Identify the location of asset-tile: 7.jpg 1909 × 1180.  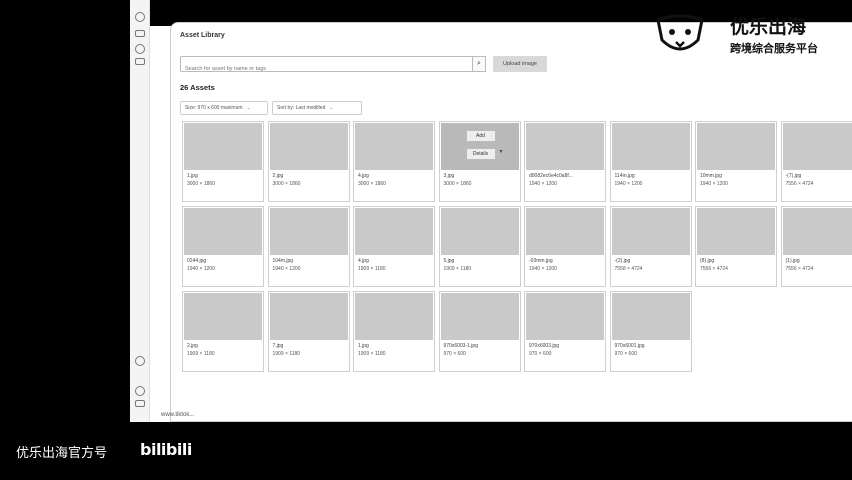
(308, 331).